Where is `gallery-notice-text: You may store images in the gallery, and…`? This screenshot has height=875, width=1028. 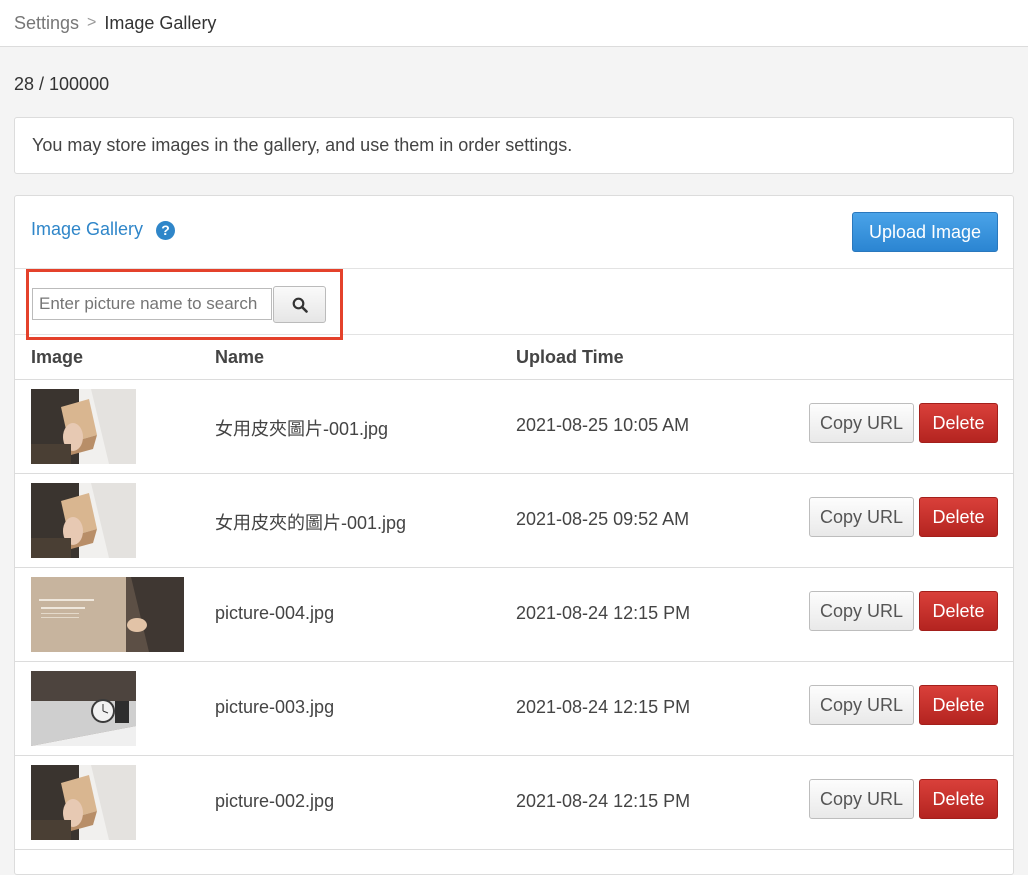 gallery-notice-text: You may store images in the gallery, and… is located at coordinates (302, 145).